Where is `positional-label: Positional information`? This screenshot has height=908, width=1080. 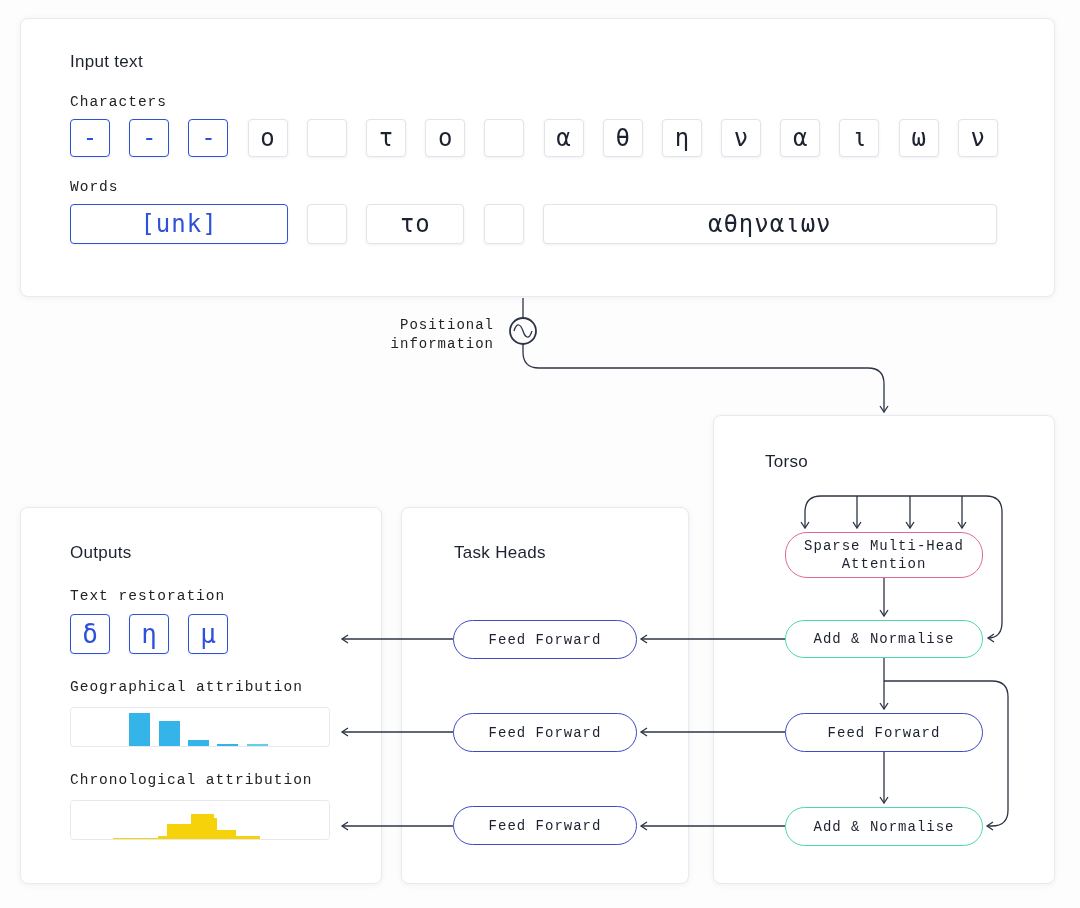 positional-label: Positional information is located at coordinates (441, 335).